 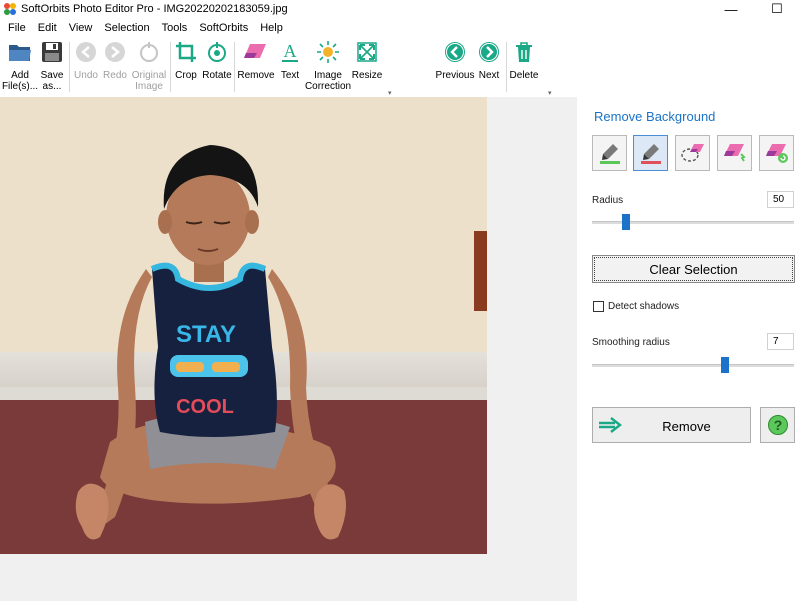 What do you see at coordinates (777, 9) in the screenshot?
I see `maximize-button: ☐` at bounding box center [777, 9].